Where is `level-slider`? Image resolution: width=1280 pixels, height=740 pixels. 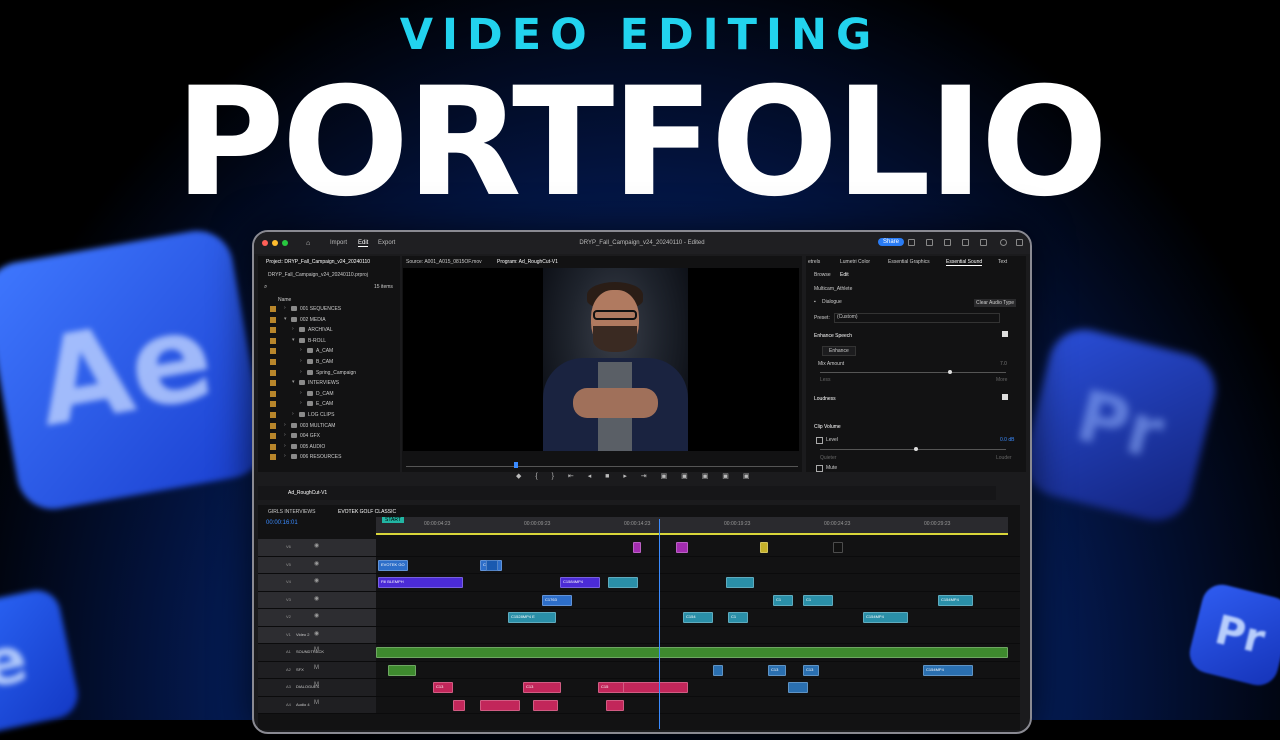
level-slider is located at coordinates (913, 449).